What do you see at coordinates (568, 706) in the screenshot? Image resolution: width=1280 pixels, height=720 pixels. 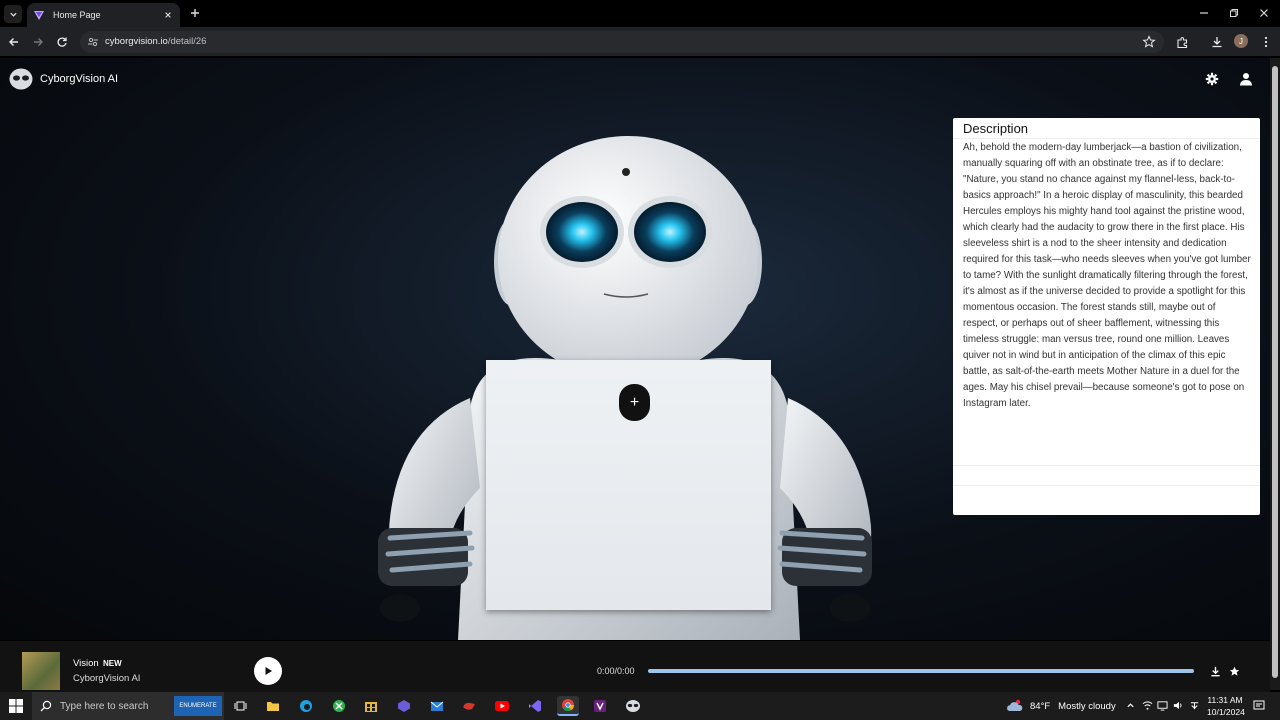 I see `chrome-button` at bounding box center [568, 706].